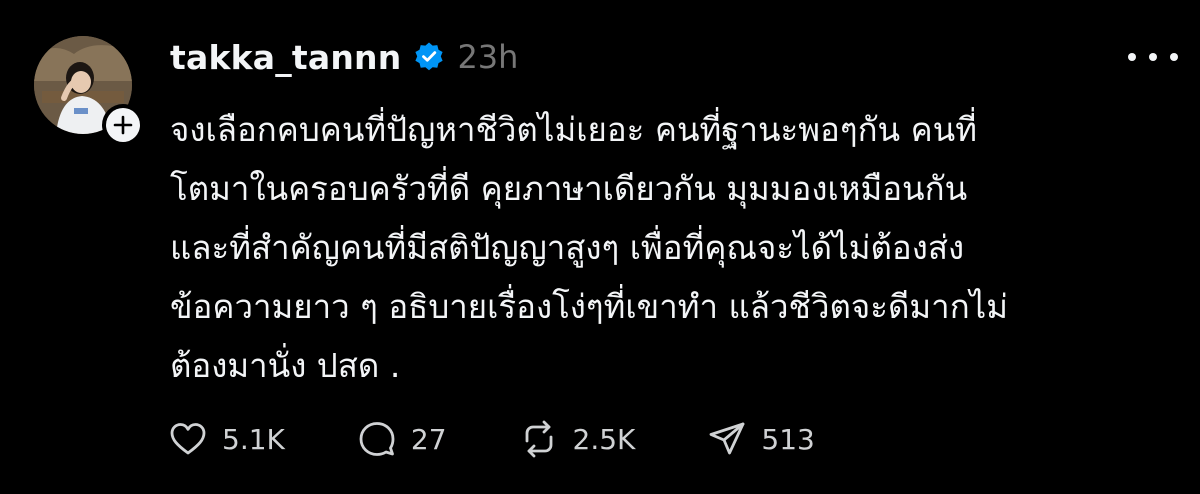  I want to click on send-icon, so click(727, 438).